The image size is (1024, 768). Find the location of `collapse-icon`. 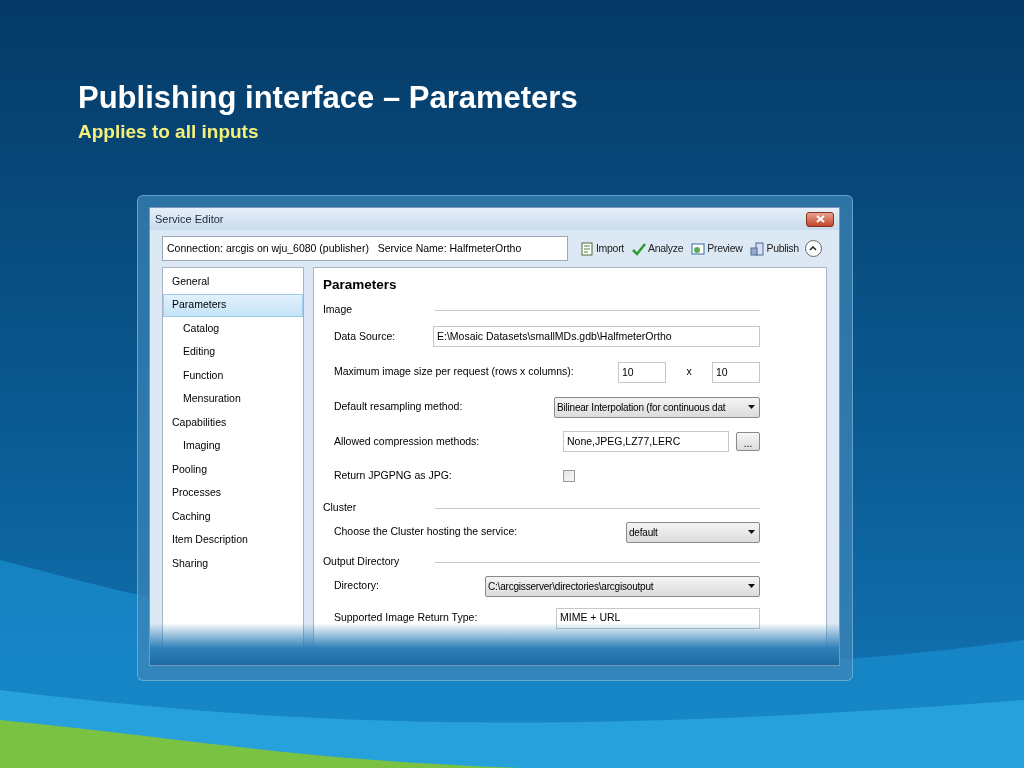

collapse-icon is located at coordinates (813, 248).